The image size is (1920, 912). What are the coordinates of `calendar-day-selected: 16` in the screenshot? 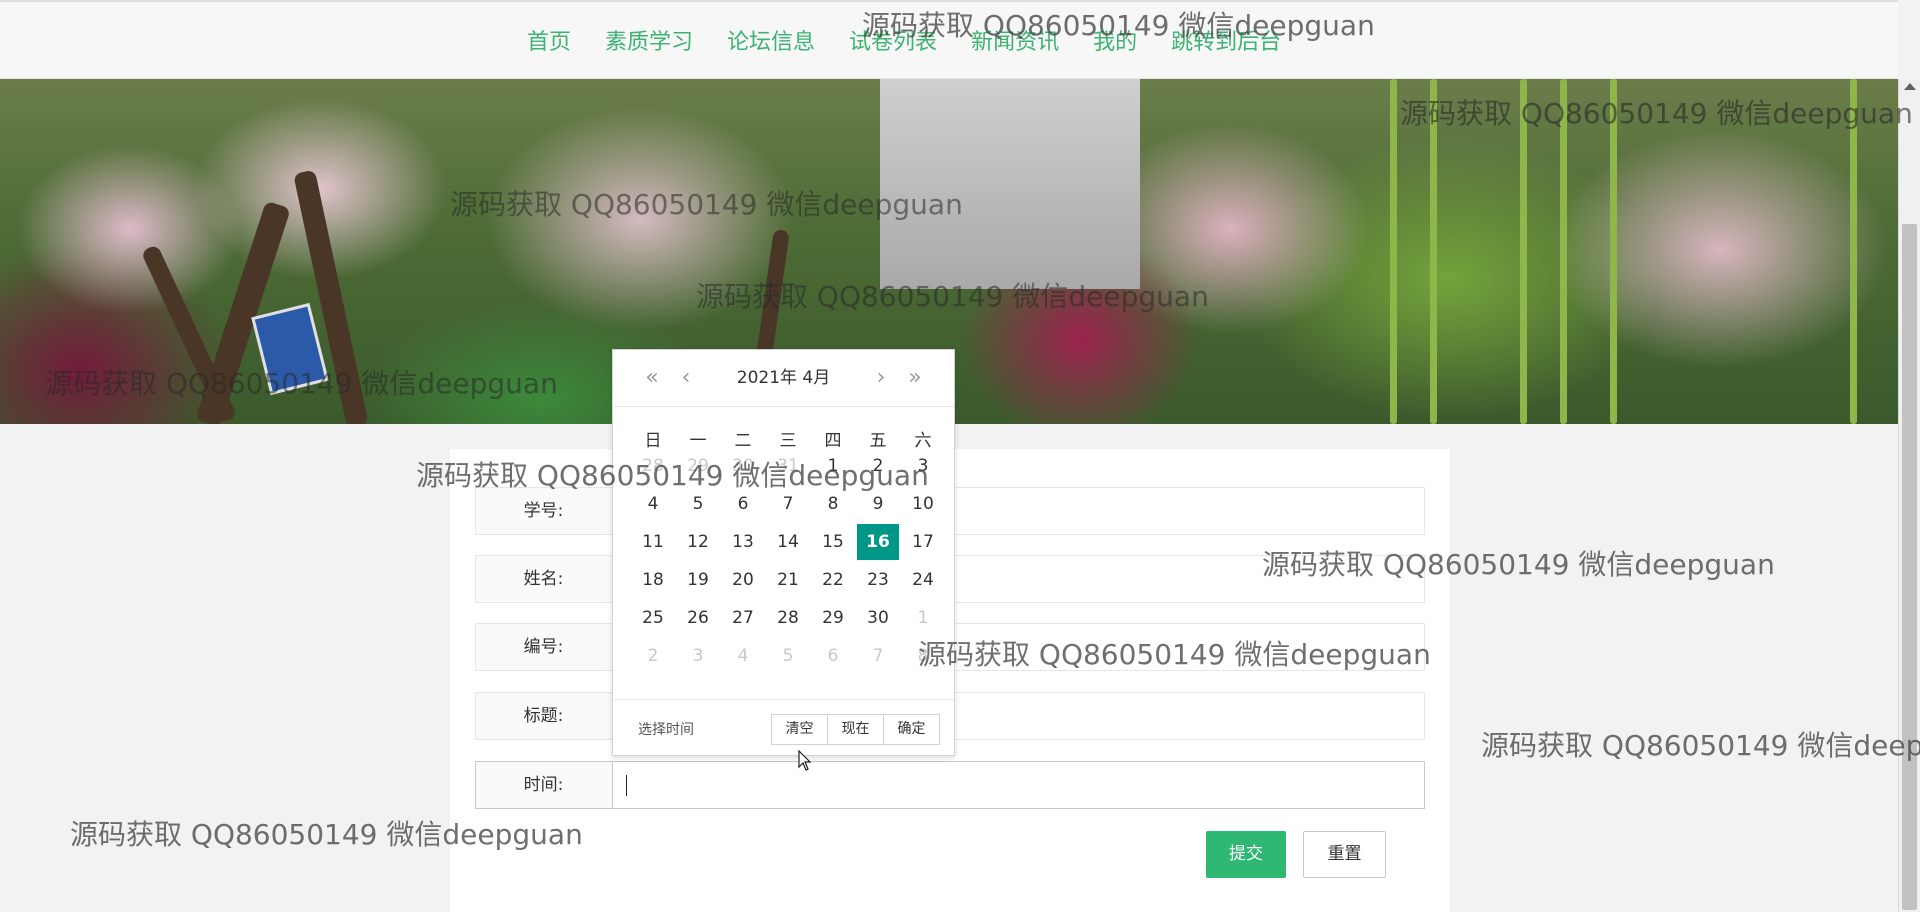 It's located at (878, 542).